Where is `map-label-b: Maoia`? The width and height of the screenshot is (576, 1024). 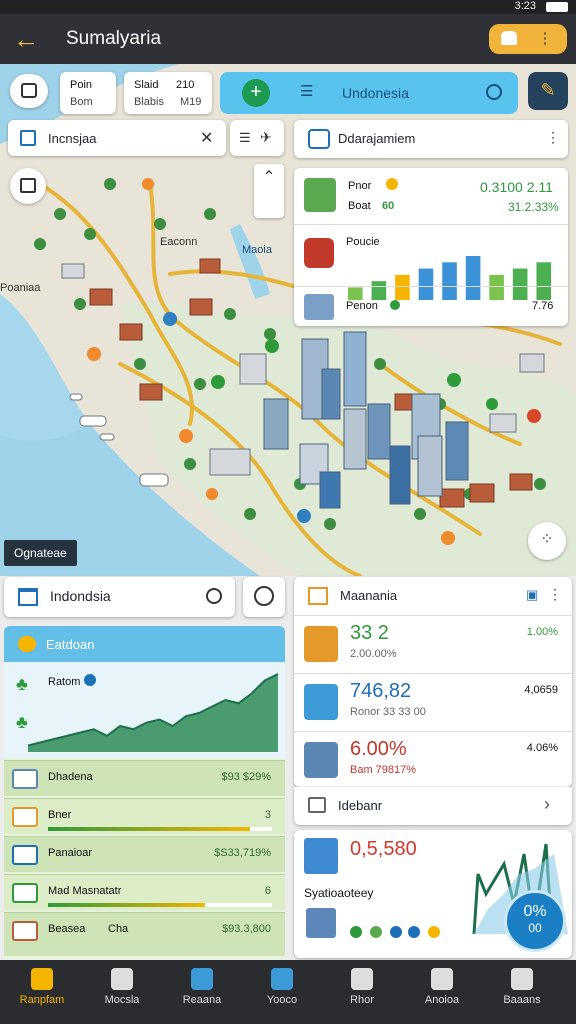 map-label-b: Maoia is located at coordinates (257, 250).